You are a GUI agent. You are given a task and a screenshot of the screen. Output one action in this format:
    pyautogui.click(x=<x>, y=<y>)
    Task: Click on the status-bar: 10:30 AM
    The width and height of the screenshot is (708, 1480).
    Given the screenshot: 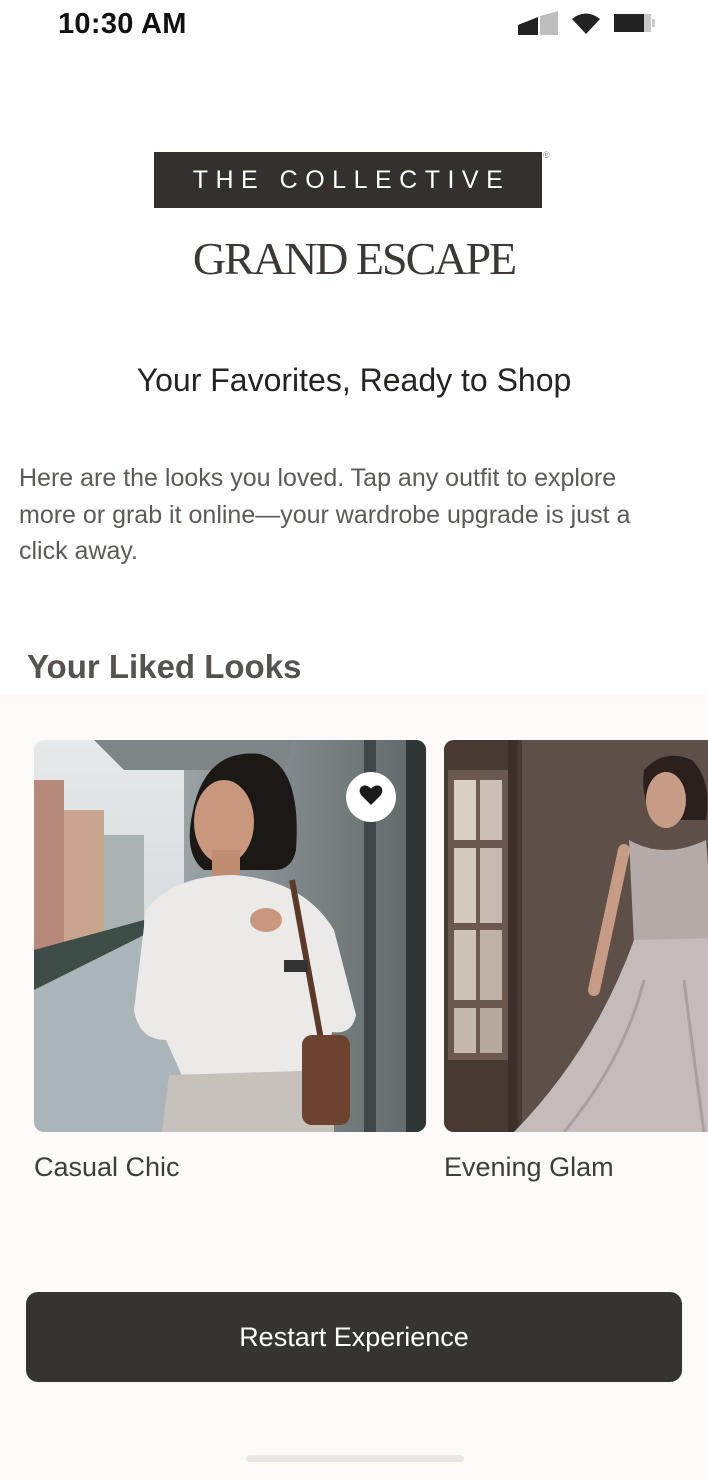 What is the action you would take?
    pyautogui.click(x=354, y=25)
    